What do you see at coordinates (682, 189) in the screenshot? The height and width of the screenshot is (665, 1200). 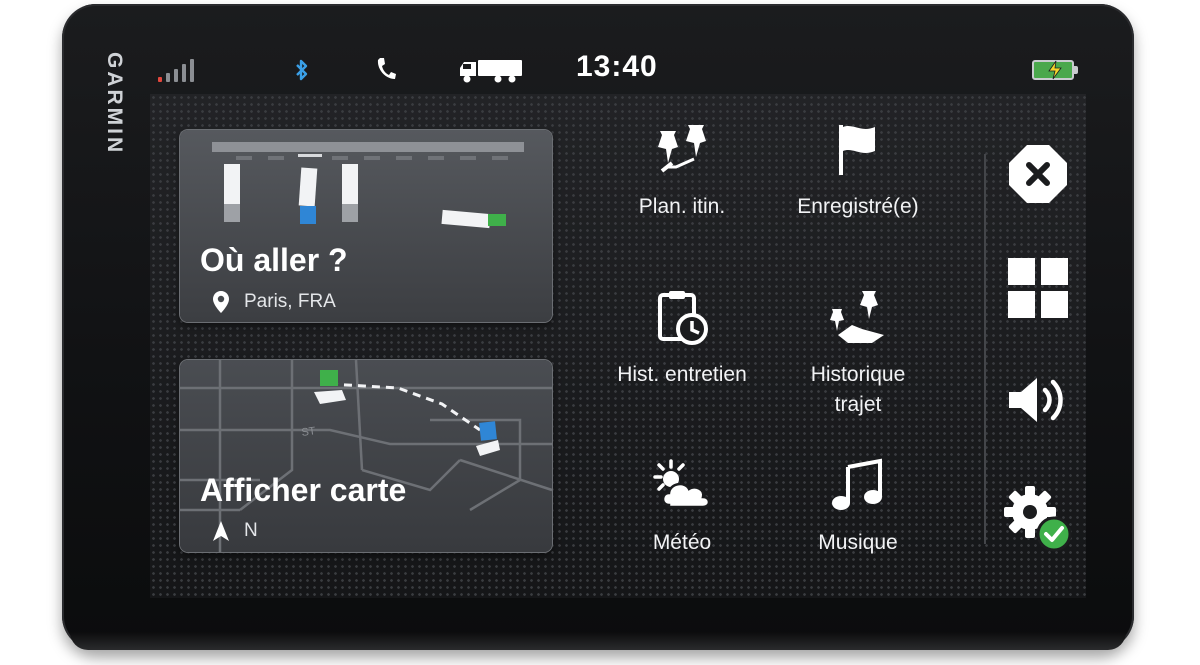 I see `route-planner-button: Plan. itin.` at bounding box center [682, 189].